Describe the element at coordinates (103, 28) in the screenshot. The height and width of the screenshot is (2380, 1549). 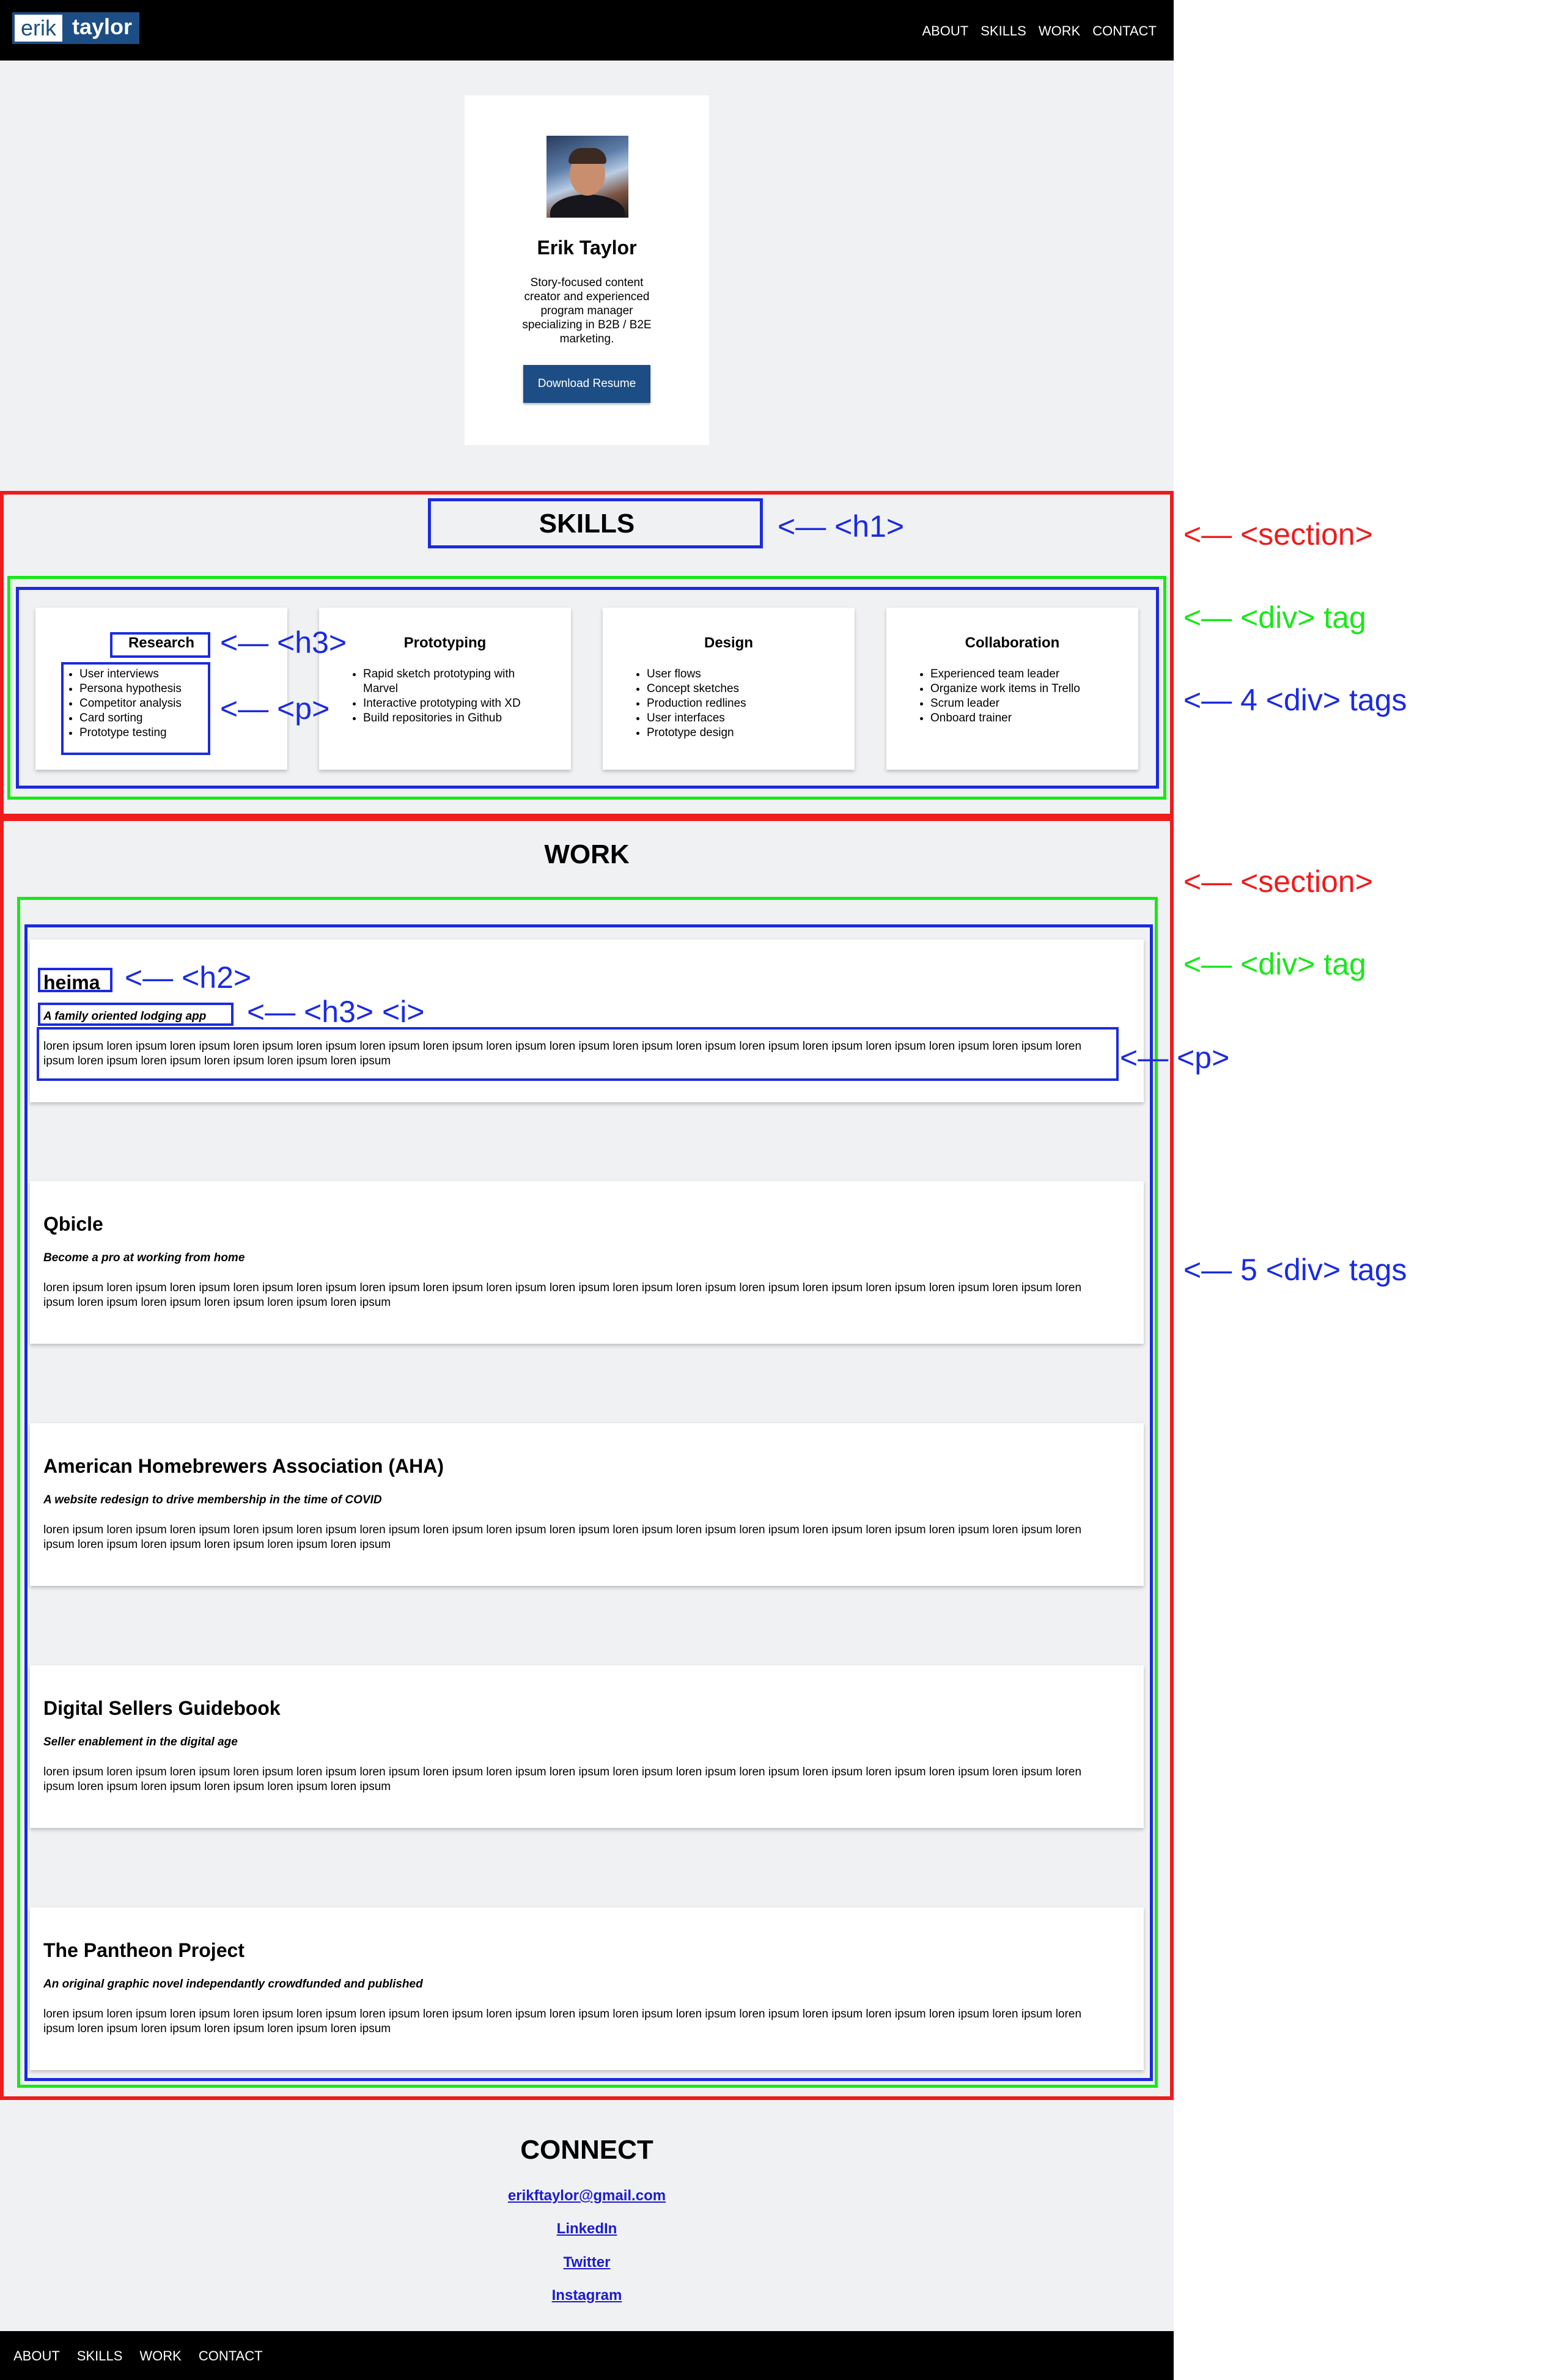
I see `logo-last-name: taylor` at that location.